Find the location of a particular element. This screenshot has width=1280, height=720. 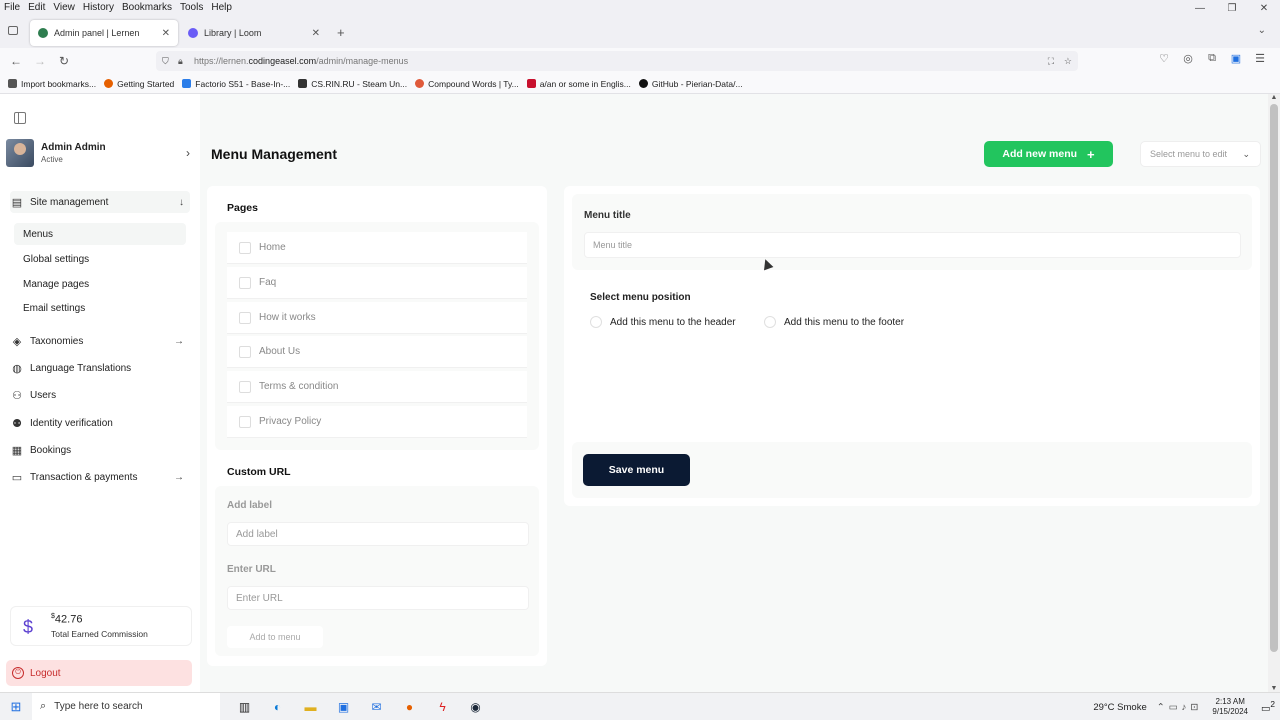

chevron-right-icon: › is located at coordinates (188, 153).